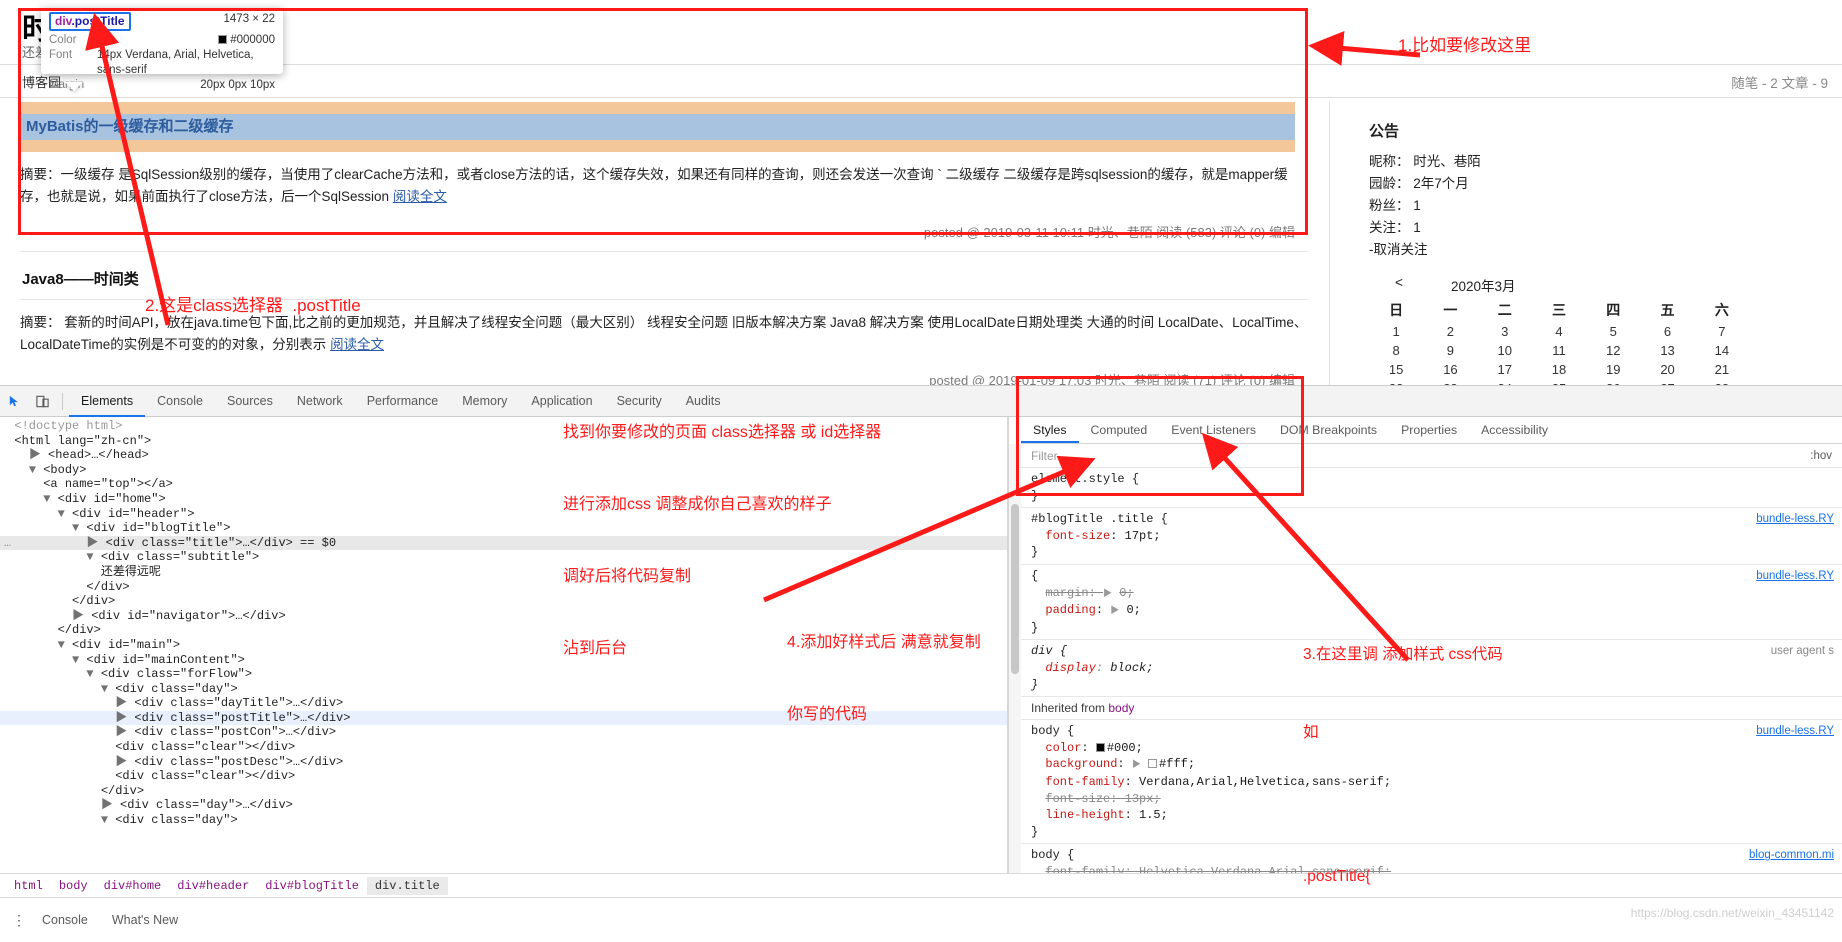 This screenshot has width=1842, height=942. Describe the element at coordinates (484, 401) in the screenshot. I see `devtools-tab-memory: Memory` at that location.